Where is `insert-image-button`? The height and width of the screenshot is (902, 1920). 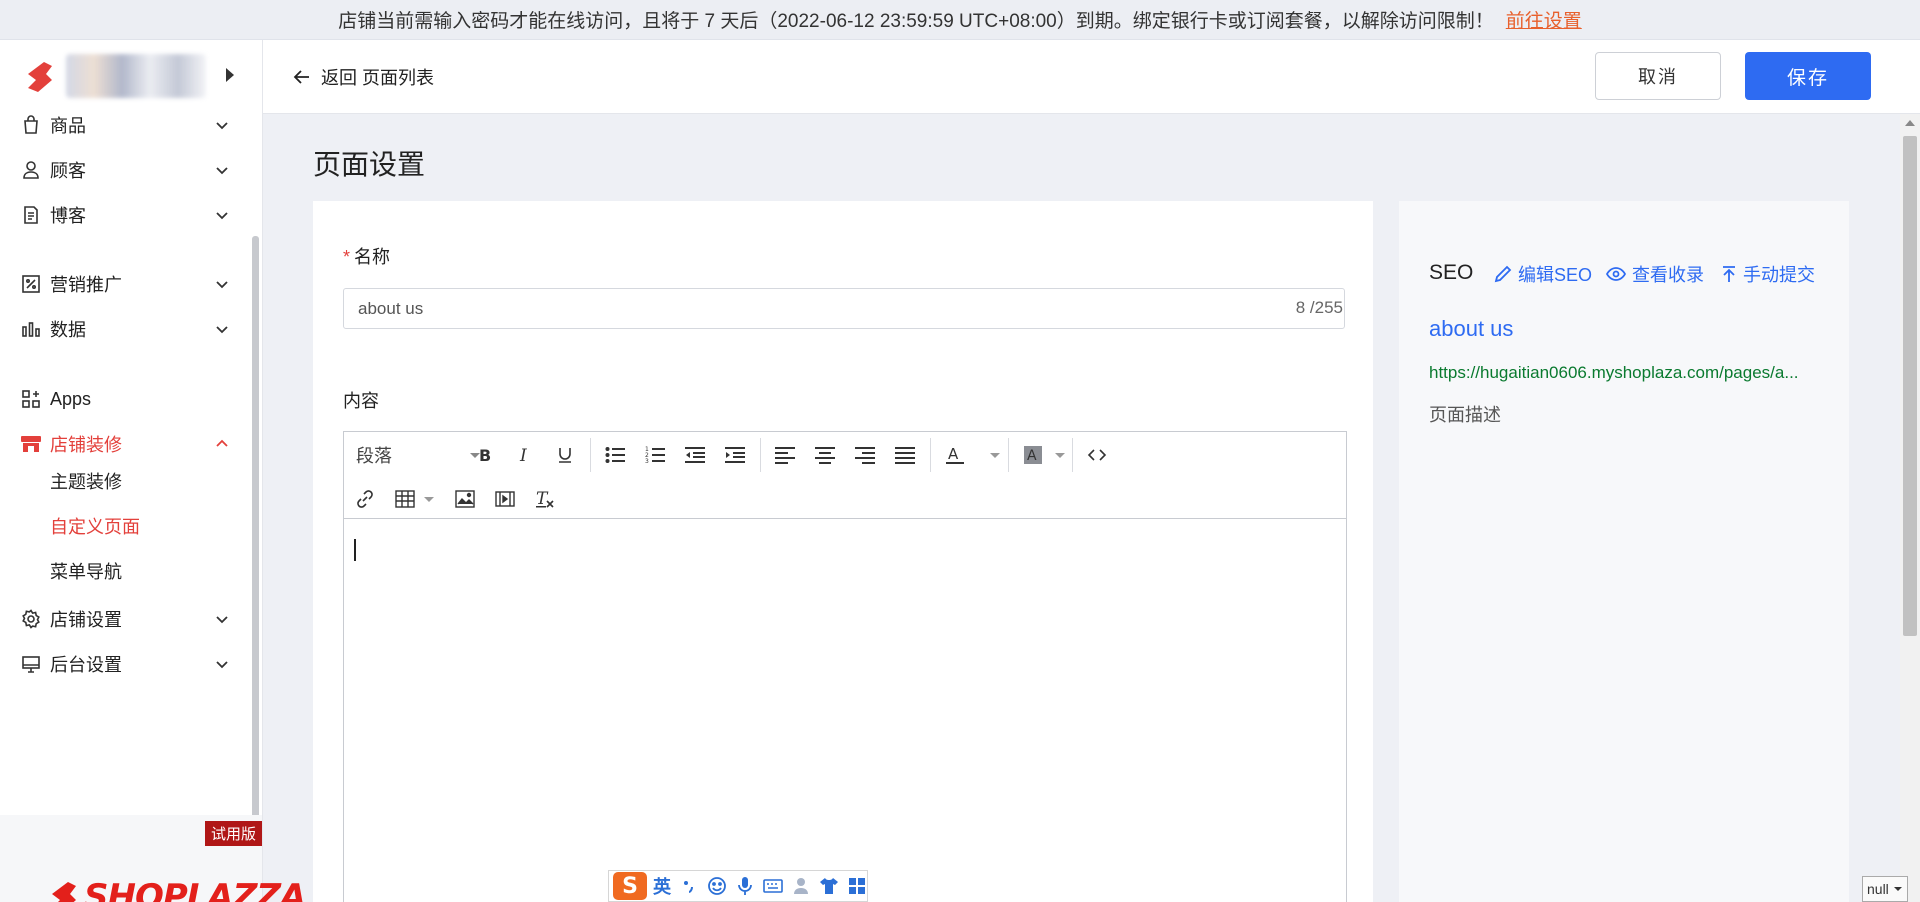 insert-image-button is located at coordinates (465, 499).